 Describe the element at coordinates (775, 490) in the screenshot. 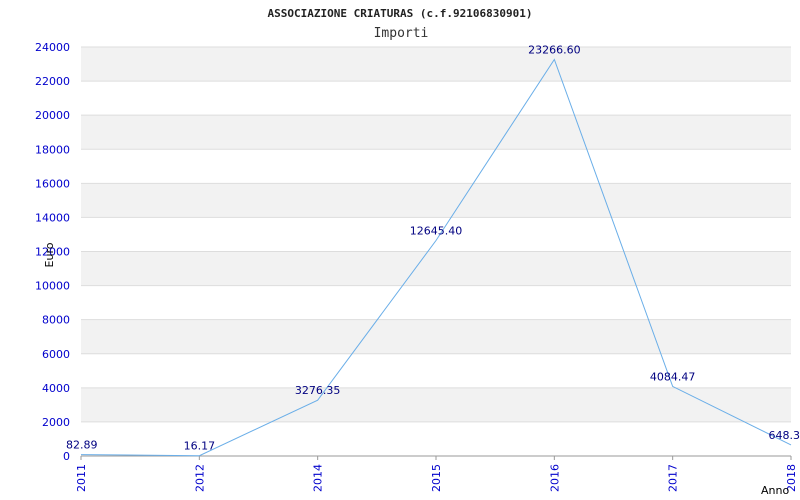

I see `x-axis-label: Anno` at that location.